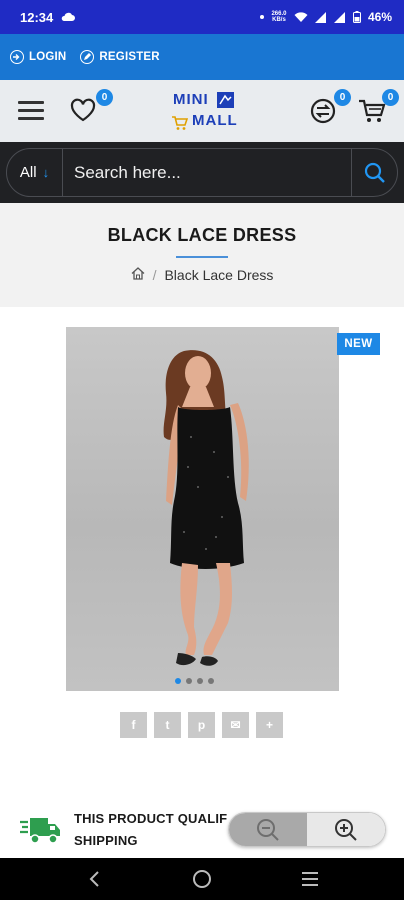 The image size is (404, 900). Describe the element at coordinates (215, 120) in the screenshot. I see `logo-text-line2: MALL` at that location.